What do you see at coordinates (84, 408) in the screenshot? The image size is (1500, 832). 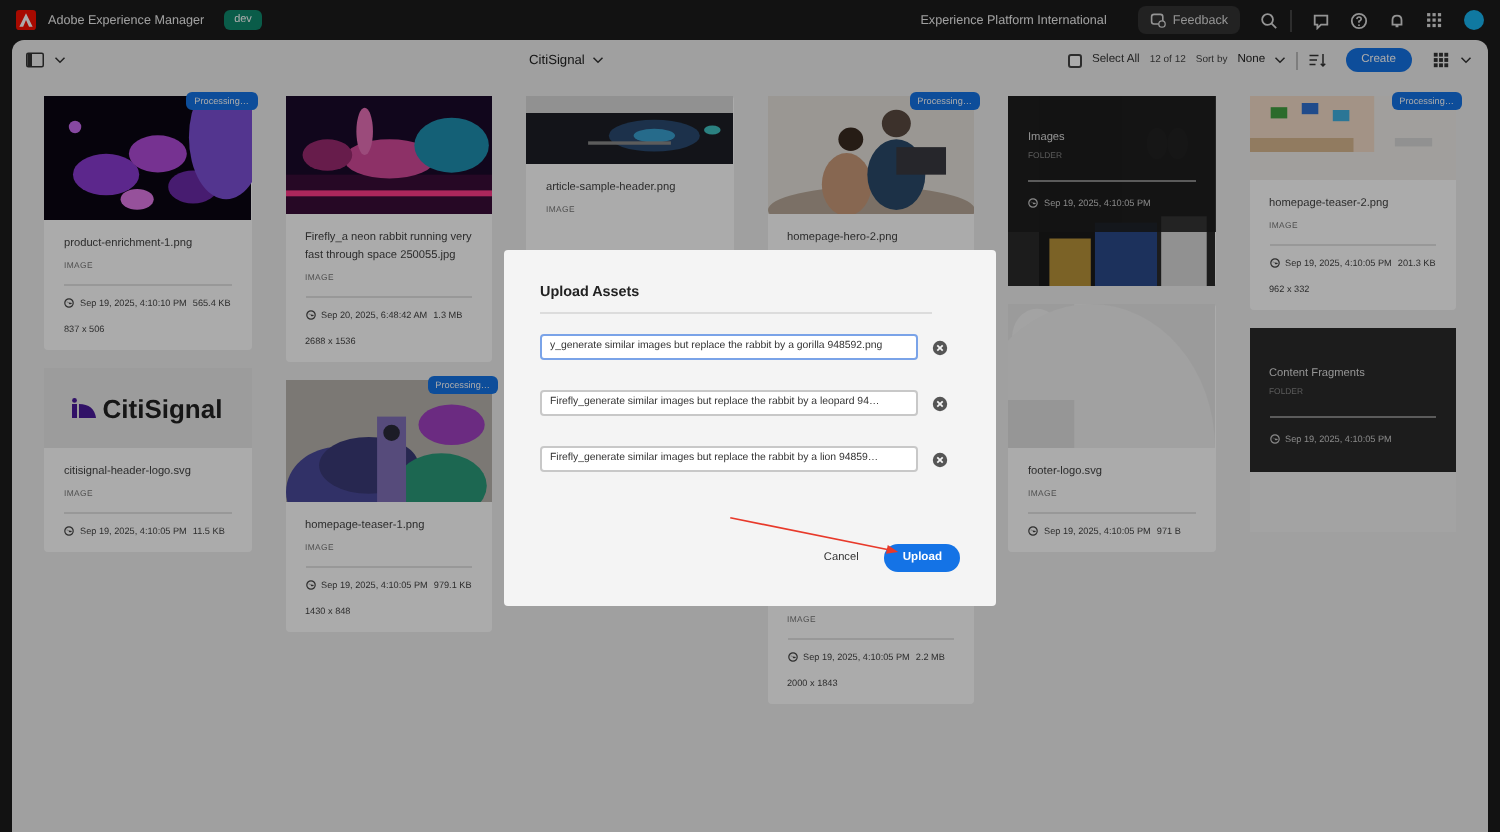 I see `brand-mark-icon` at bounding box center [84, 408].